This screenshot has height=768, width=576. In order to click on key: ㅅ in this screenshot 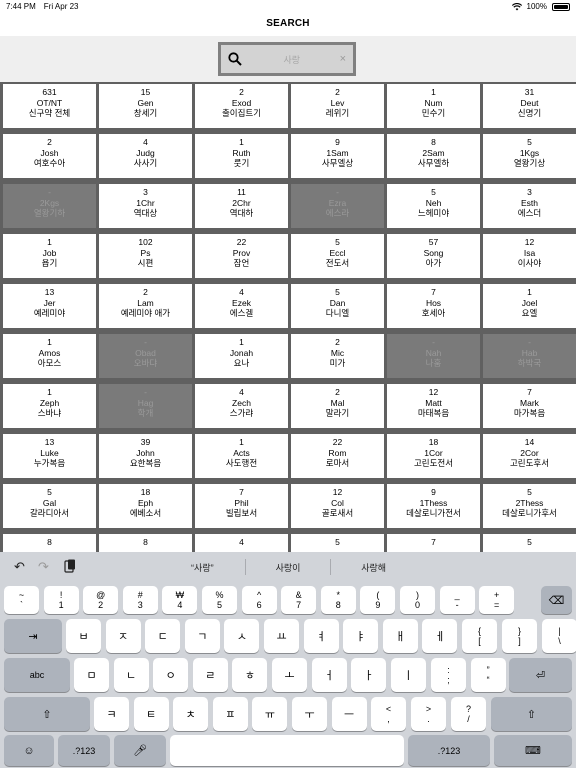, I will do `click(242, 636)`.